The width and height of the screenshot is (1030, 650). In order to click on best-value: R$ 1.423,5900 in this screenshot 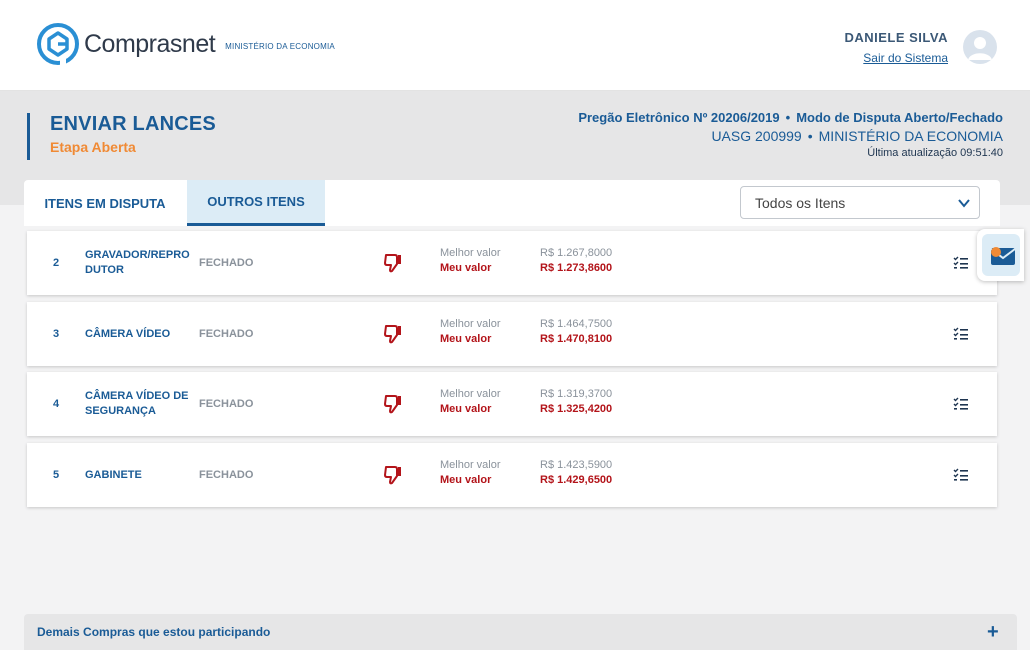, I will do `click(576, 465)`.